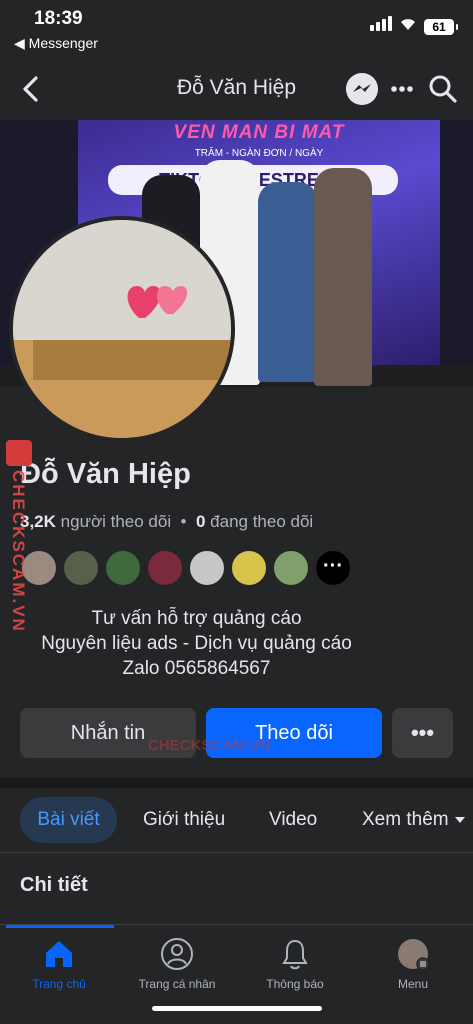  I want to click on menu-avatar-icon, so click(414, 955).